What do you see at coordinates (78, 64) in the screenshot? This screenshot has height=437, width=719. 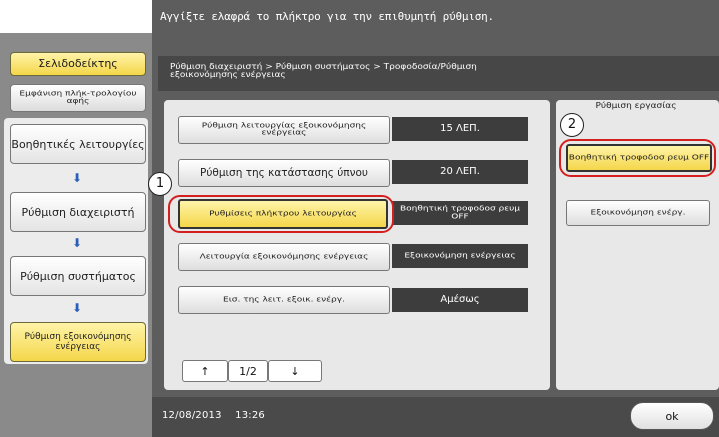 I see `bookmark-button: Σελιδοδείκτης` at bounding box center [78, 64].